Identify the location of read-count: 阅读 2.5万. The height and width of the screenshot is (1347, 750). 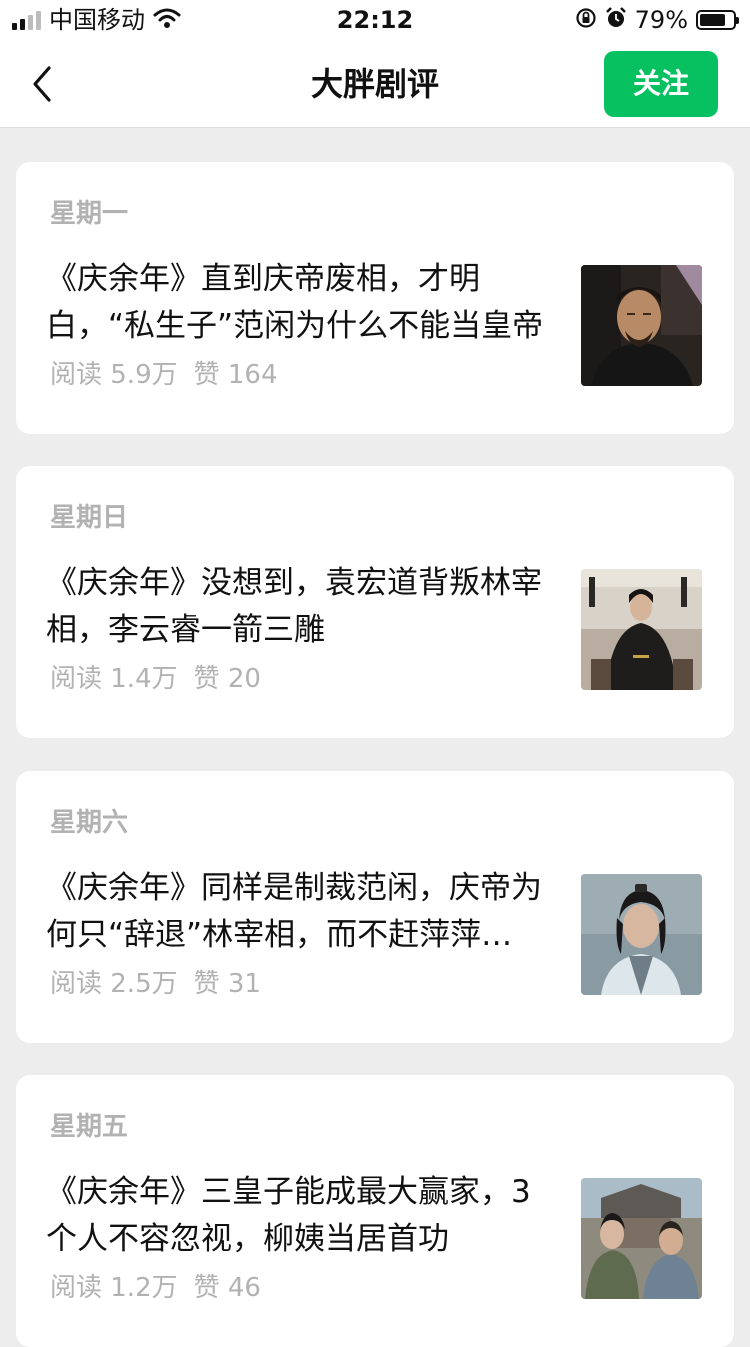
(114, 984).